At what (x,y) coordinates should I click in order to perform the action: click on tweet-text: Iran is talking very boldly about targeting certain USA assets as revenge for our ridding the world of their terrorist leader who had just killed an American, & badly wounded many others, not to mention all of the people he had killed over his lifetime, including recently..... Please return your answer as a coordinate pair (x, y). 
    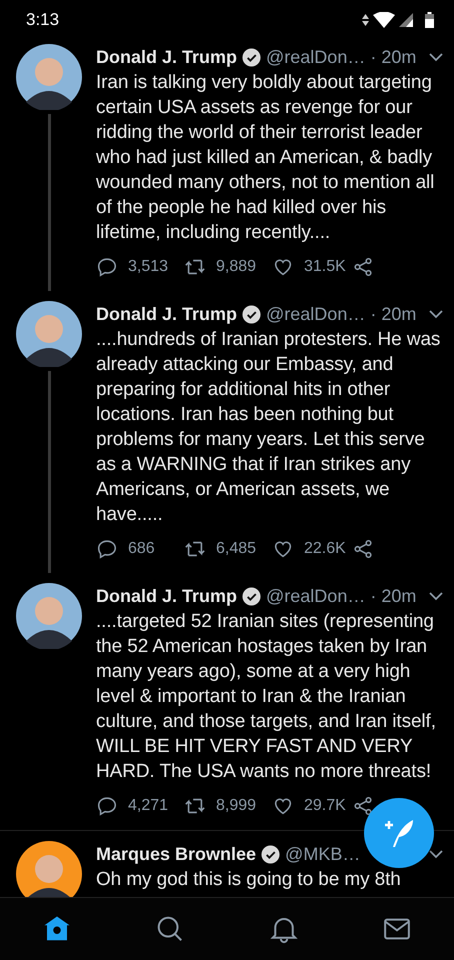
    Looking at the image, I should click on (266, 158).